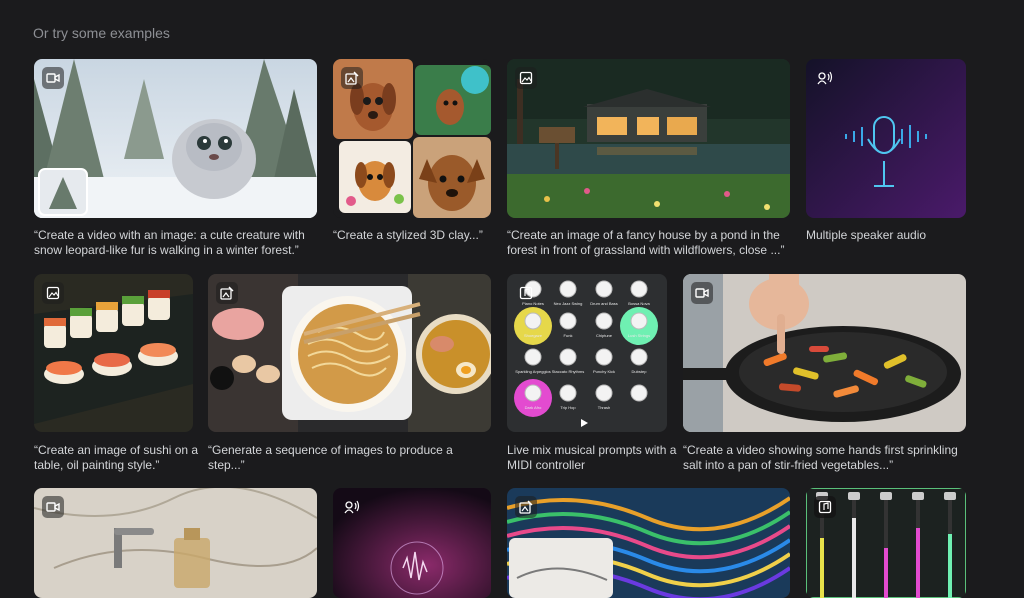 The height and width of the screenshot is (598, 1024). I want to click on snow-leopard-image, so click(175, 138).